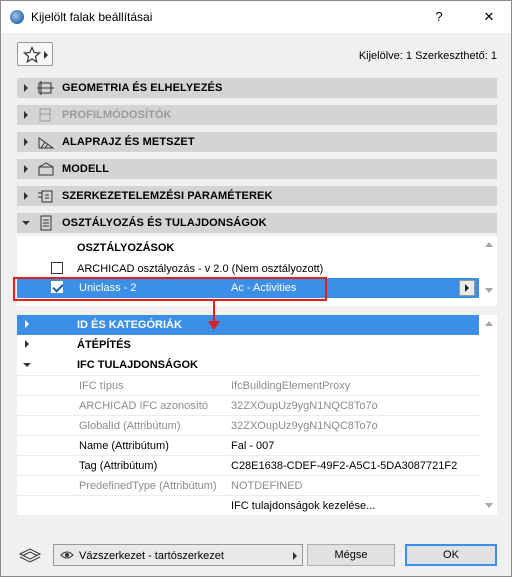  Describe the element at coordinates (256, 17) in the screenshot. I see `title-bar: Kijelölt falak beállításai ? ✕` at that location.